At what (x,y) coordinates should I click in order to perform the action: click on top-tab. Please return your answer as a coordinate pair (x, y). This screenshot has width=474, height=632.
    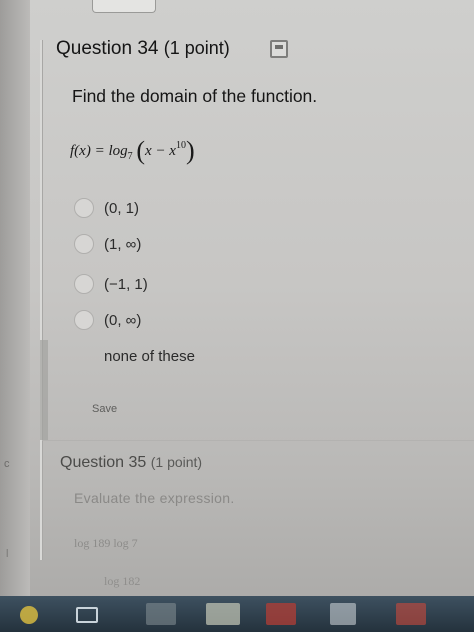
    Looking at the image, I should click on (124, 6).